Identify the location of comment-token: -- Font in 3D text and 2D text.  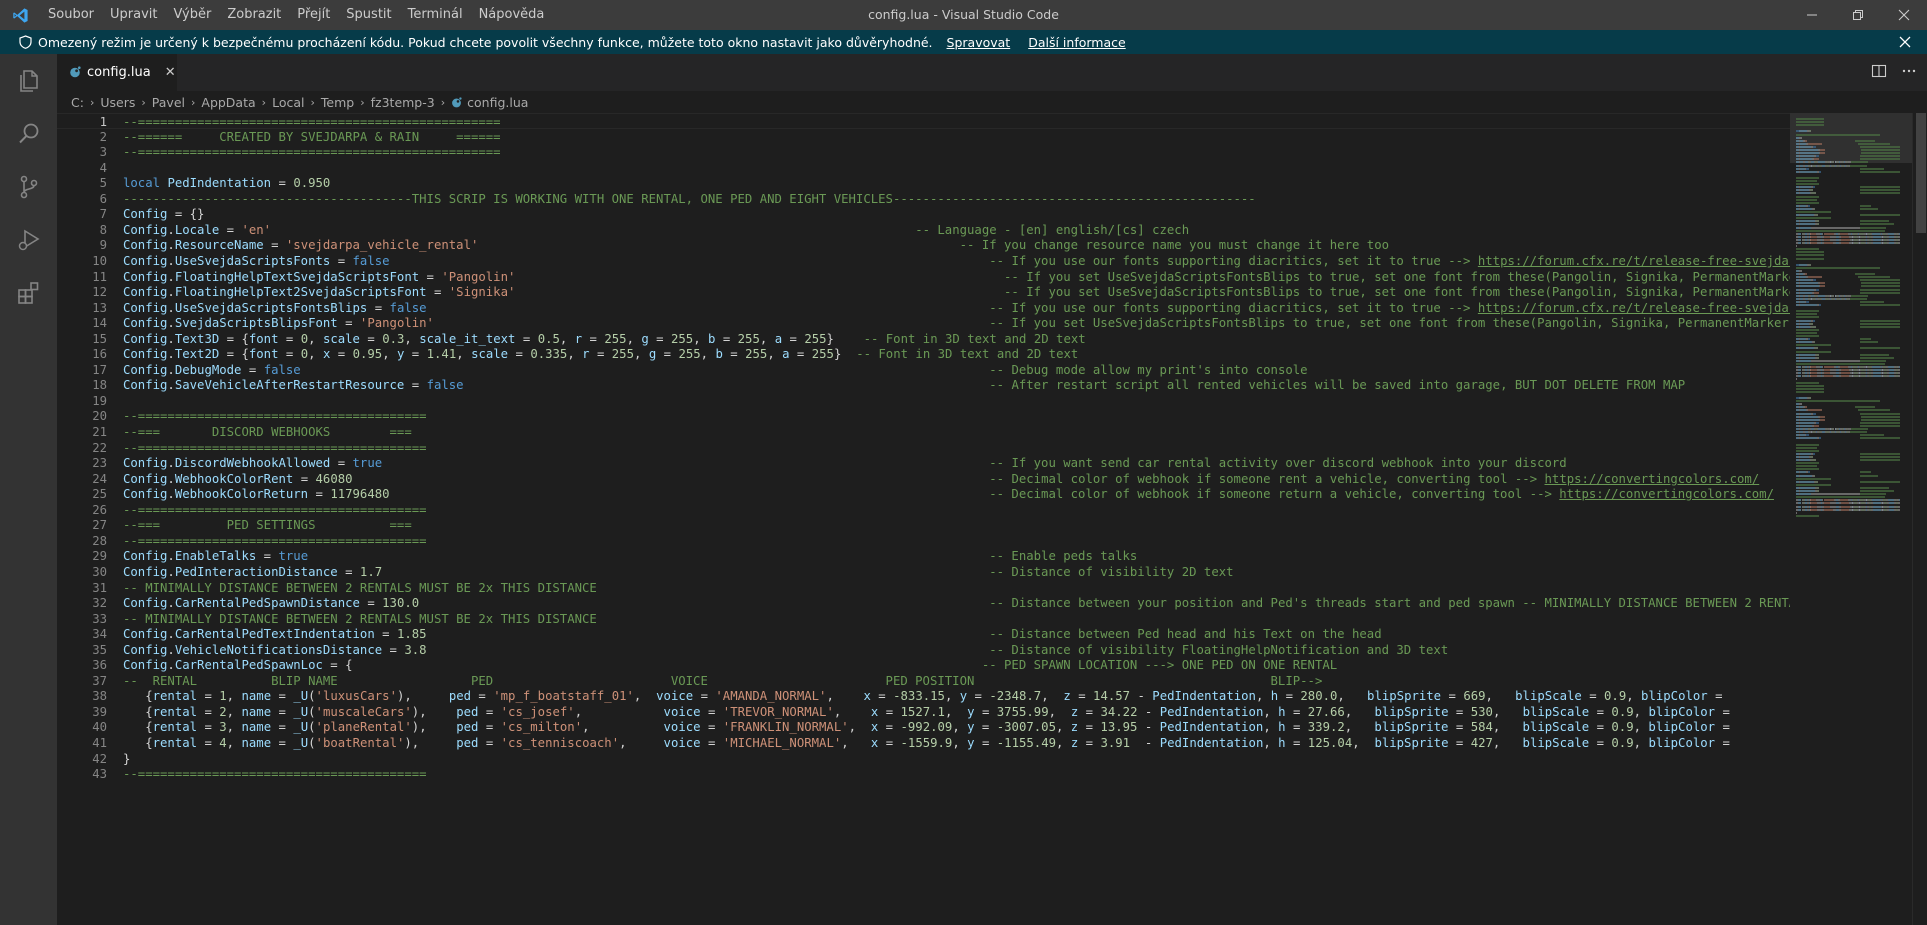
(974, 338).